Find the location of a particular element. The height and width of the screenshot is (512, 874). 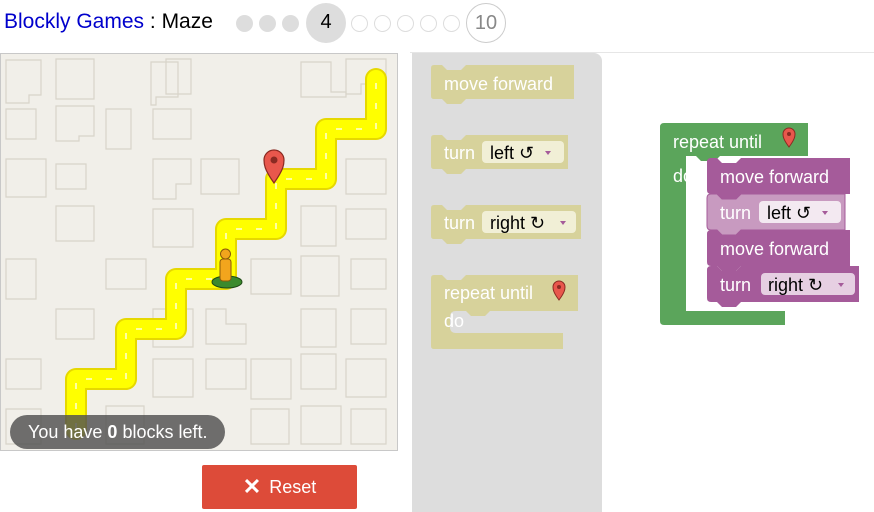

workspace-turn-left-block: turn left ↺ is located at coordinates (776, 214).